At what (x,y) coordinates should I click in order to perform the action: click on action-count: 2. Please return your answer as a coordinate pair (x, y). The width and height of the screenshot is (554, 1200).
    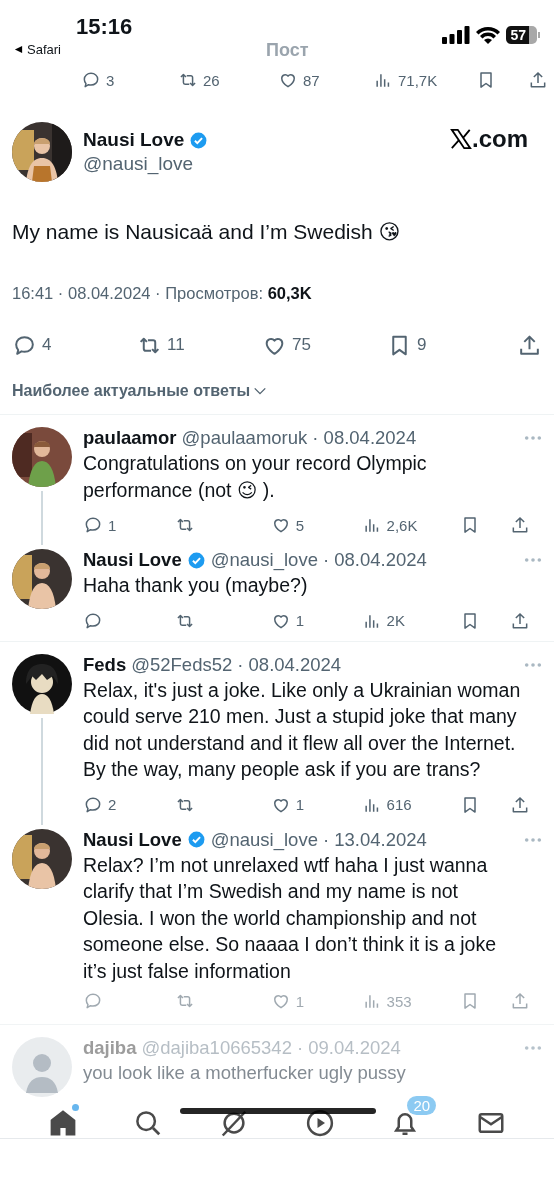
    Looking at the image, I should click on (112, 804).